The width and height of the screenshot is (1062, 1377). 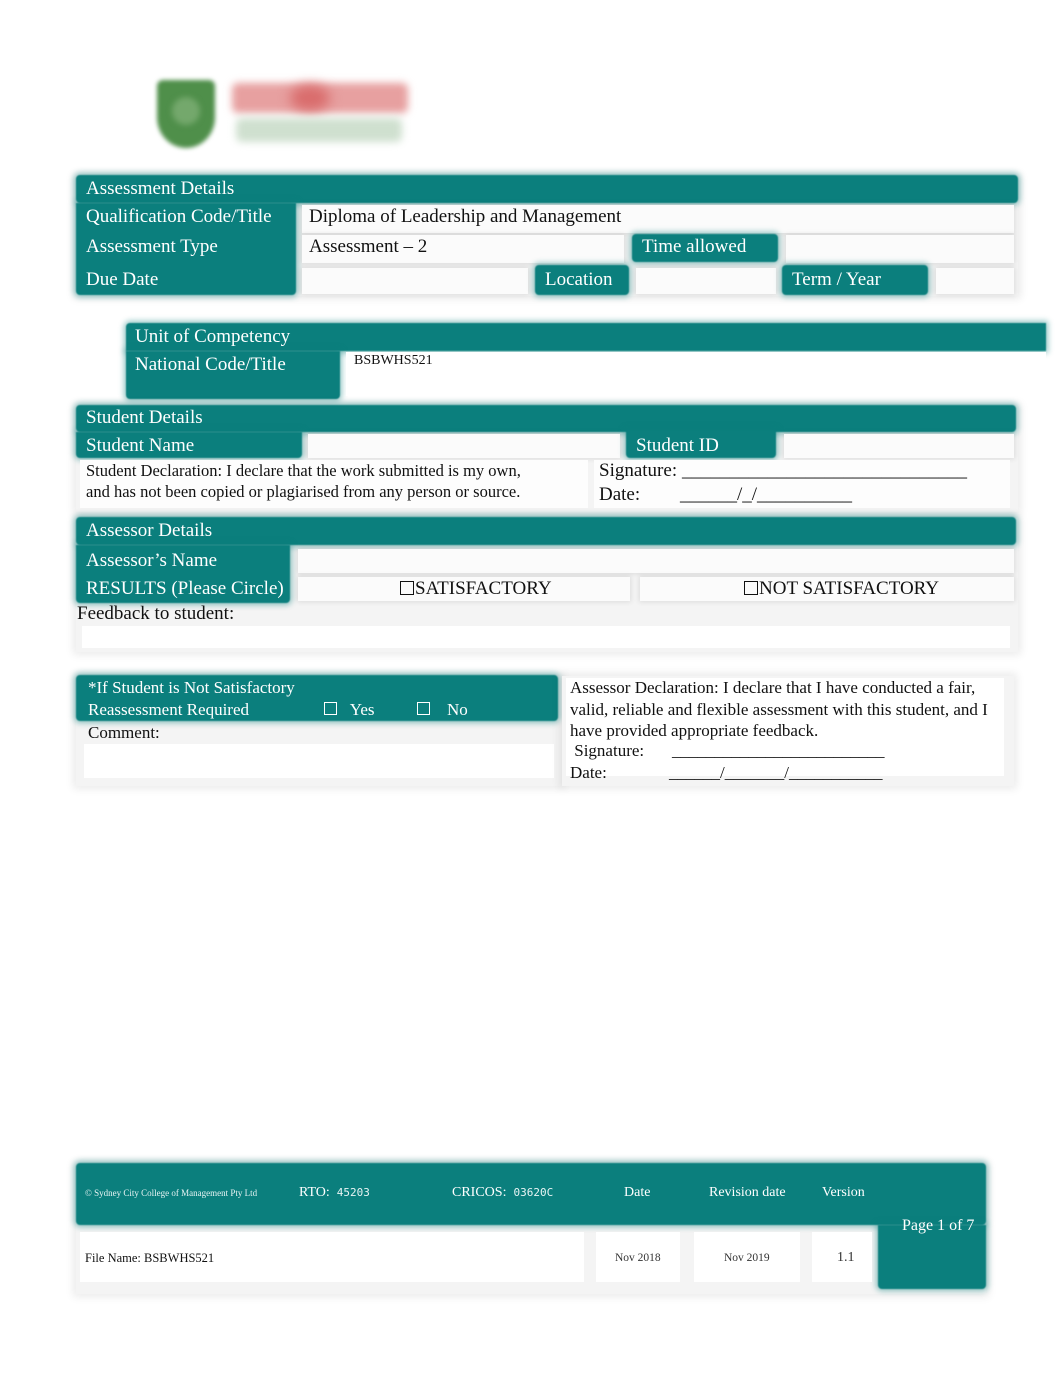 I want to click on location-field, so click(x=706, y=281).